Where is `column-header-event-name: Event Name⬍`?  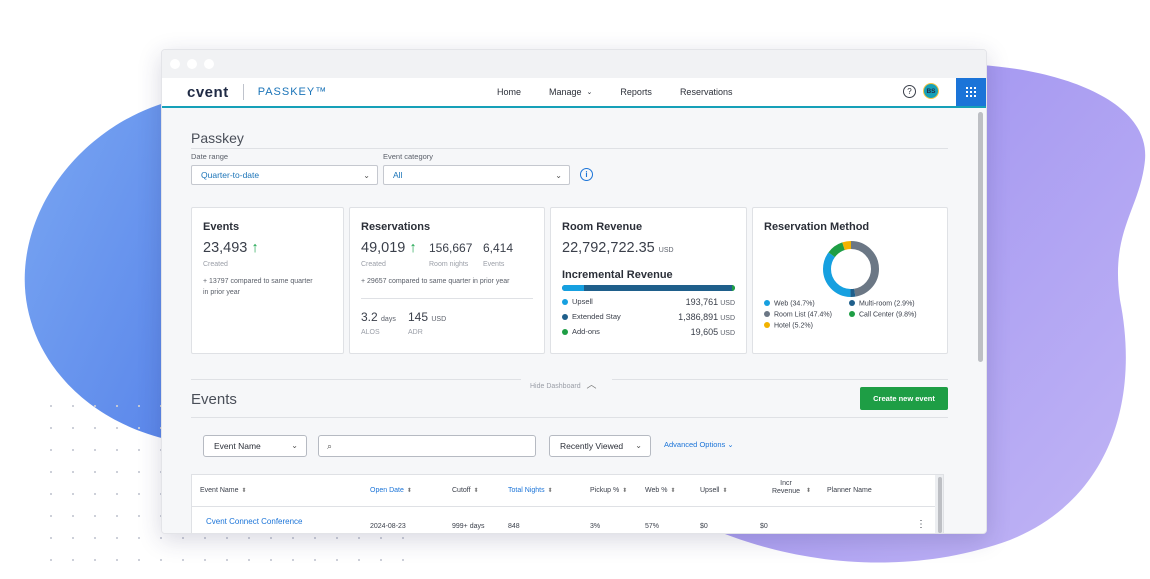 column-header-event-name: Event Name⬍ is located at coordinates (223, 490).